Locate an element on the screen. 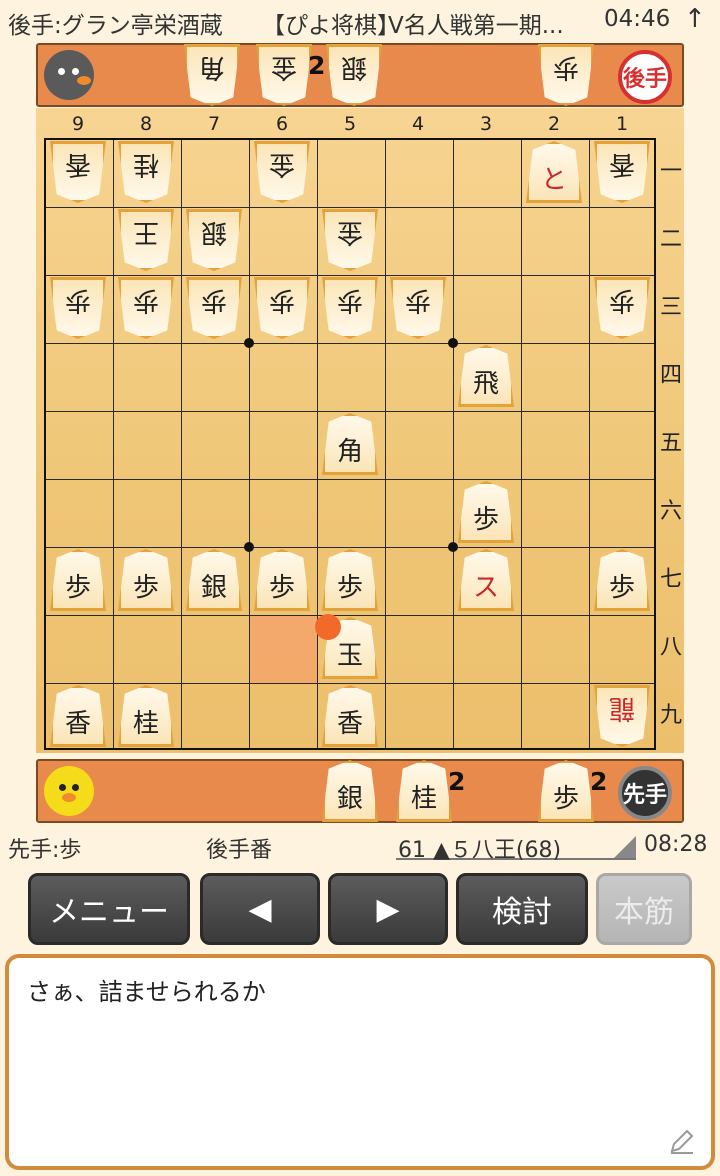 The height and width of the screenshot is (1176, 720). gote-piece: 王 is located at coordinates (146, 240).